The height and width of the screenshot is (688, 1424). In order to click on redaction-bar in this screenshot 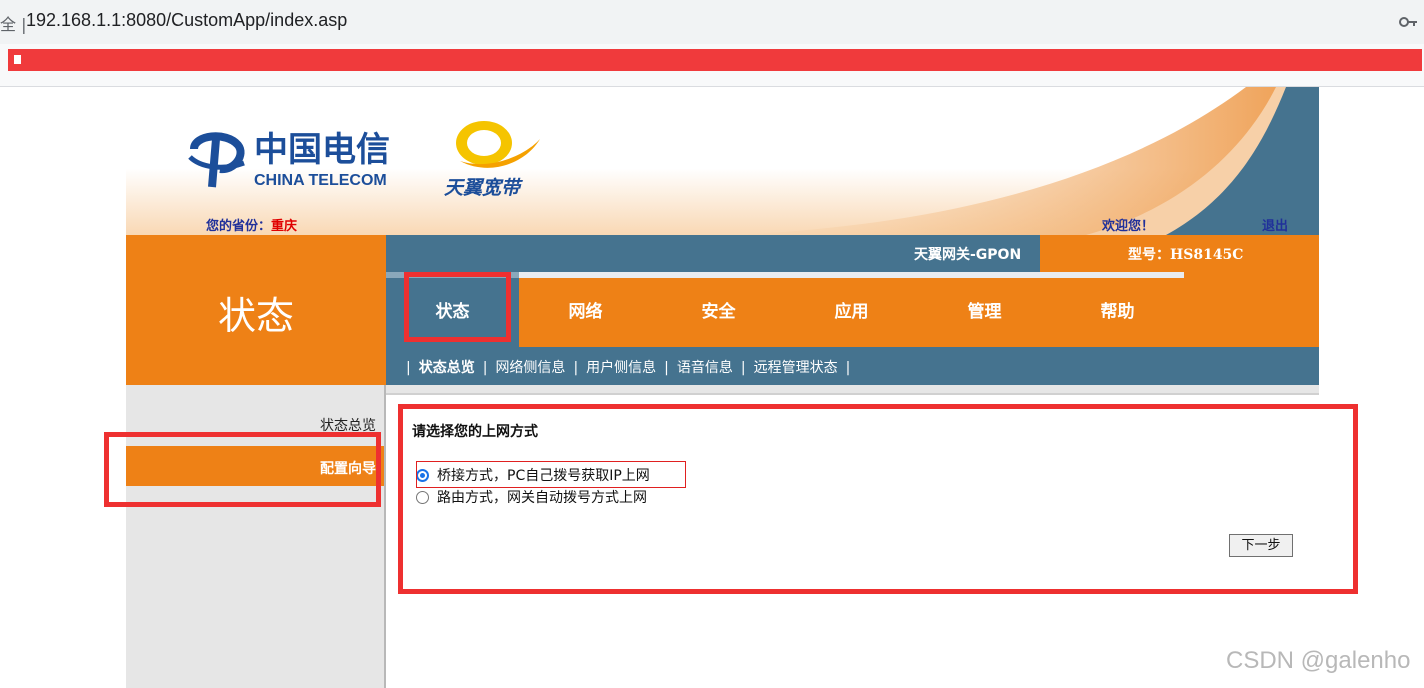, I will do `click(715, 60)`.